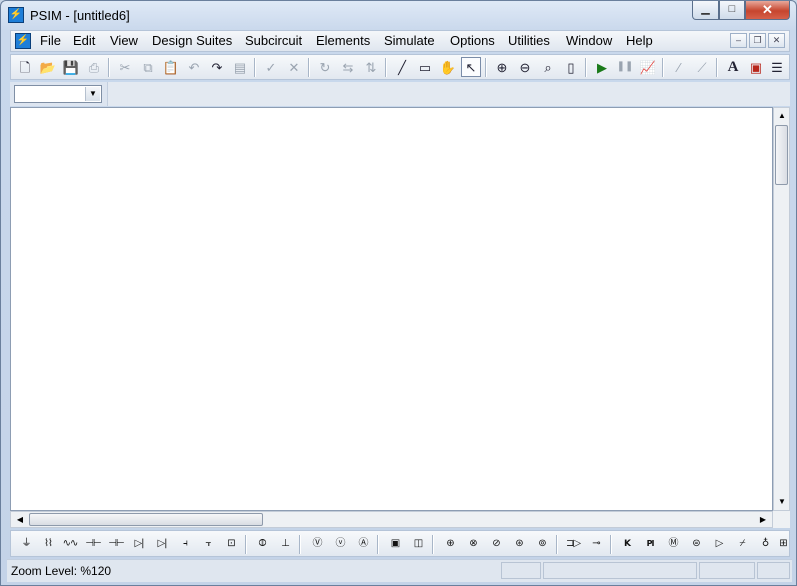 Image resolution: width=797 pixels, height=586 pixels. Describe the element at coordinates (502, 67) in the screenshot. I see `zoom-in-button: ⊕` at that location.